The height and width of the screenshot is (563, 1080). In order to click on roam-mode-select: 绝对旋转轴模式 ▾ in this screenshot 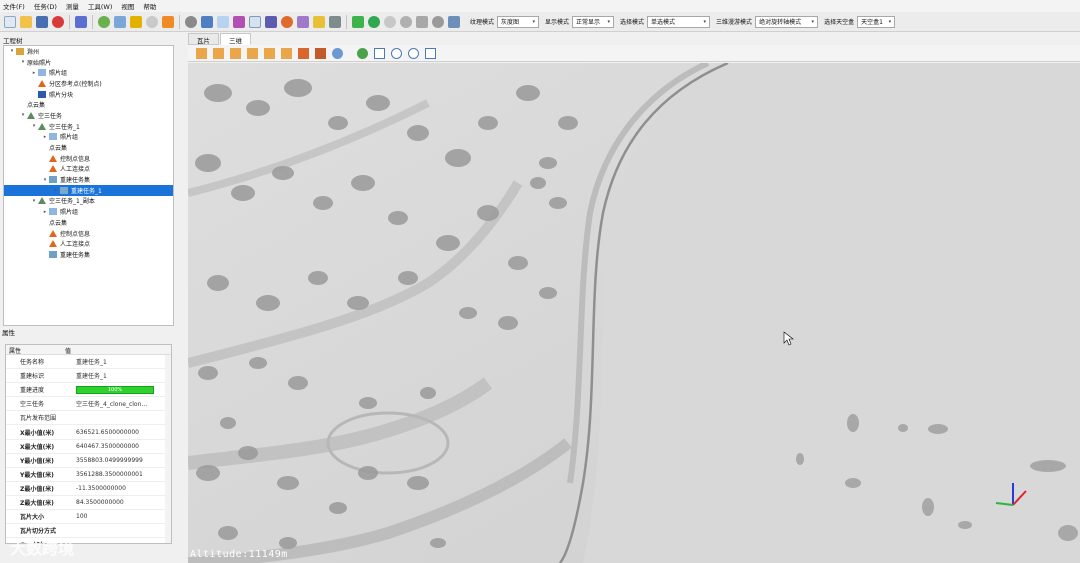, I will do `click(787, 21)`.